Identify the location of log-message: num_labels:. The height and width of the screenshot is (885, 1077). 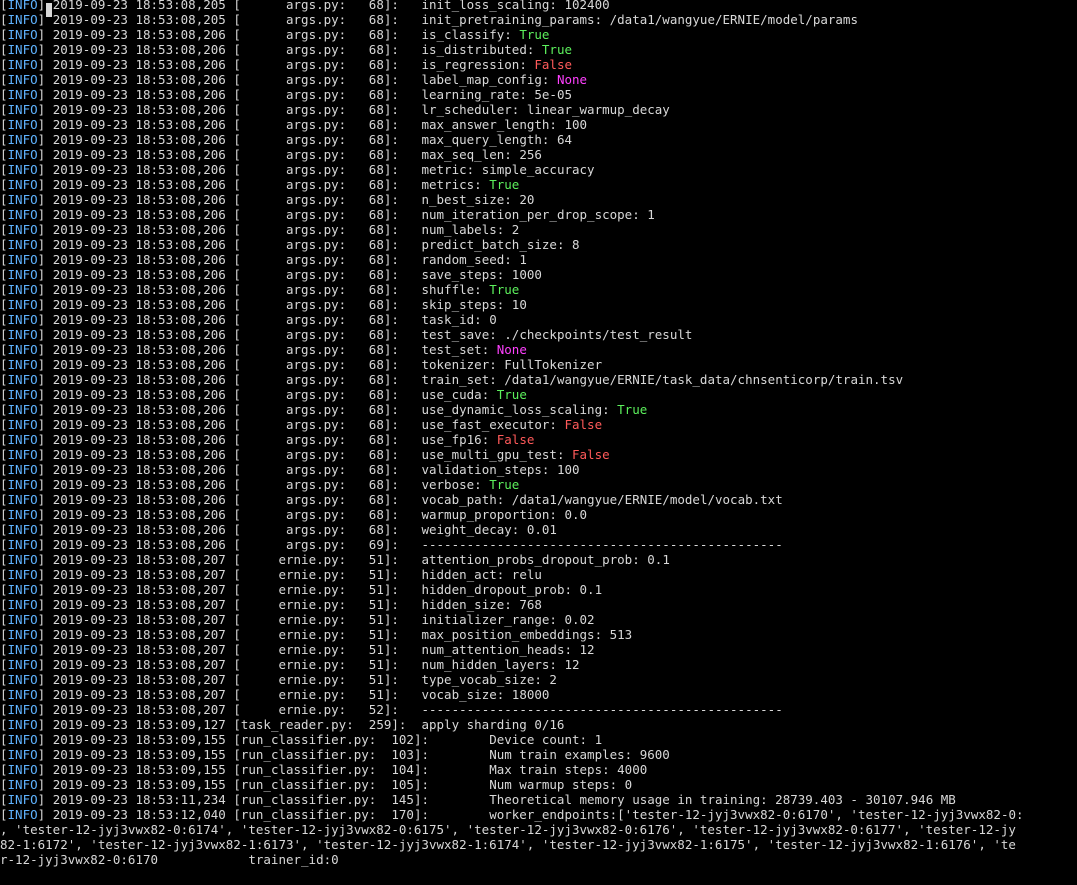
(455, 229).